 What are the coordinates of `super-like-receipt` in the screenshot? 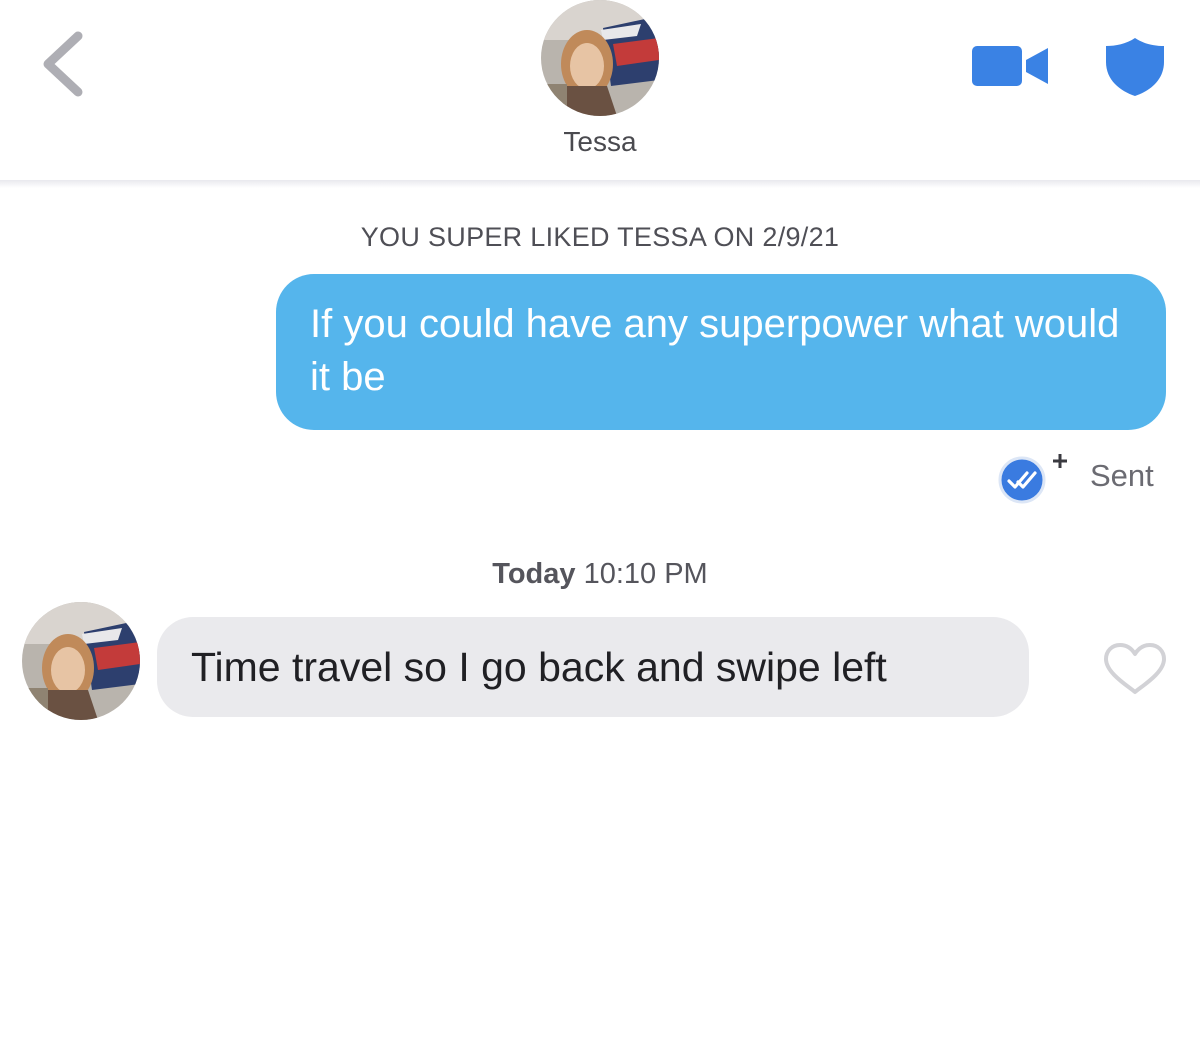 It's located at (1034, 478).